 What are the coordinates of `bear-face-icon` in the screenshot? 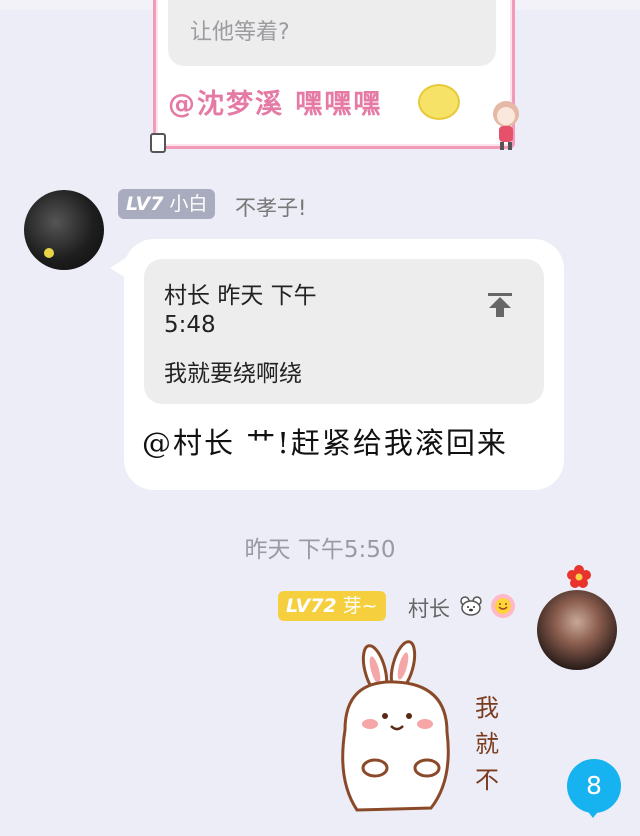 It's located at (471, 606).